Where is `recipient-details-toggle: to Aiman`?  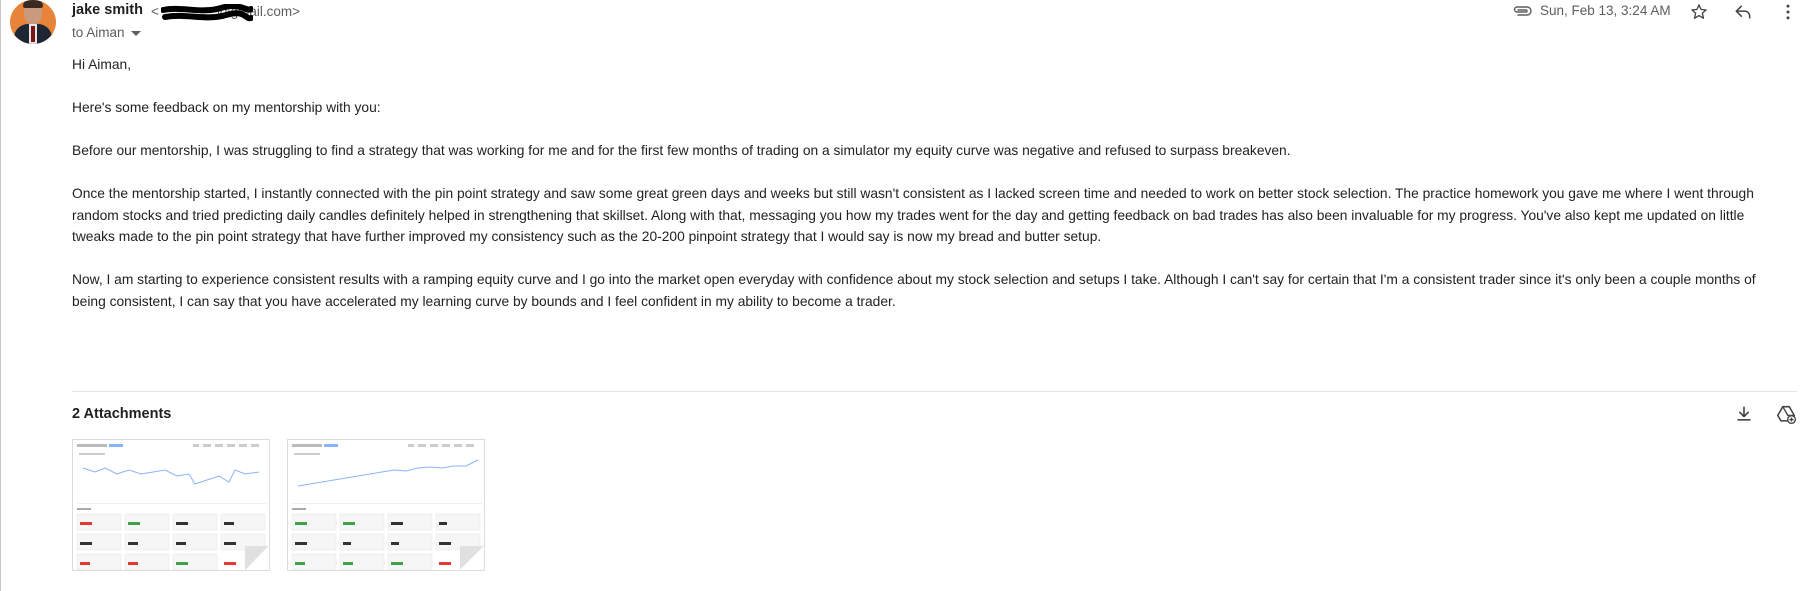 recipient-details-toggle: to Aiman is located at coordinates (106, 32).